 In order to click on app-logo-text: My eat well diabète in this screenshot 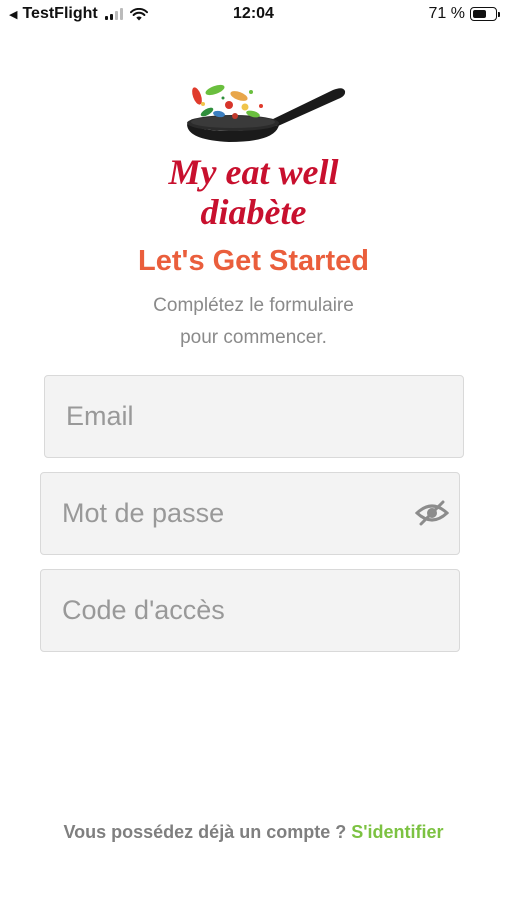, I will do `click(253, 192)`.